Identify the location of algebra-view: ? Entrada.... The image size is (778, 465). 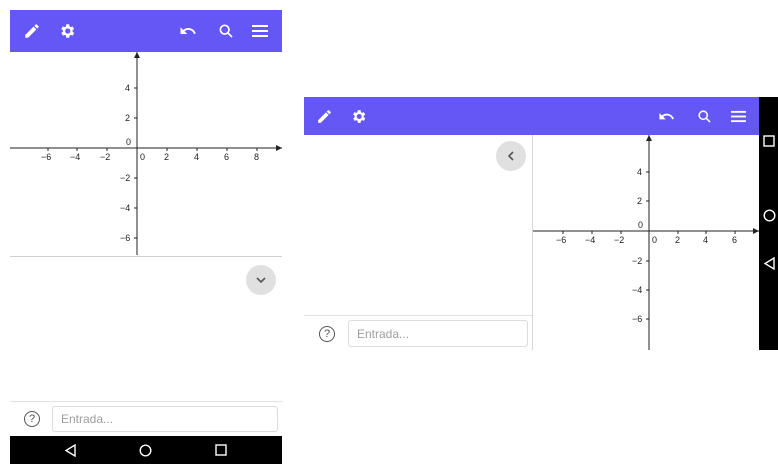
(418, 242).